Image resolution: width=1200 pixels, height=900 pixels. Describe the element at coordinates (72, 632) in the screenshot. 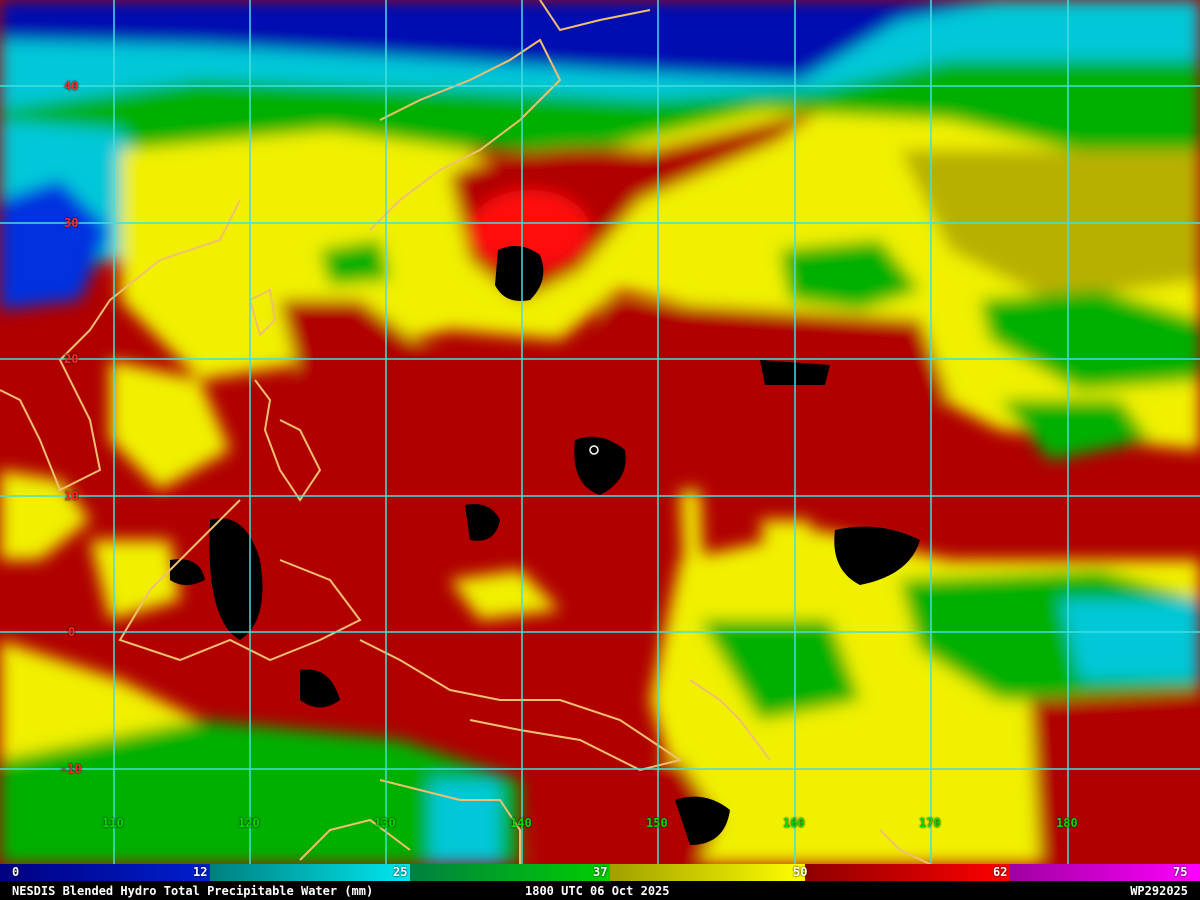

I see `lat-label-0: 0` at that location.